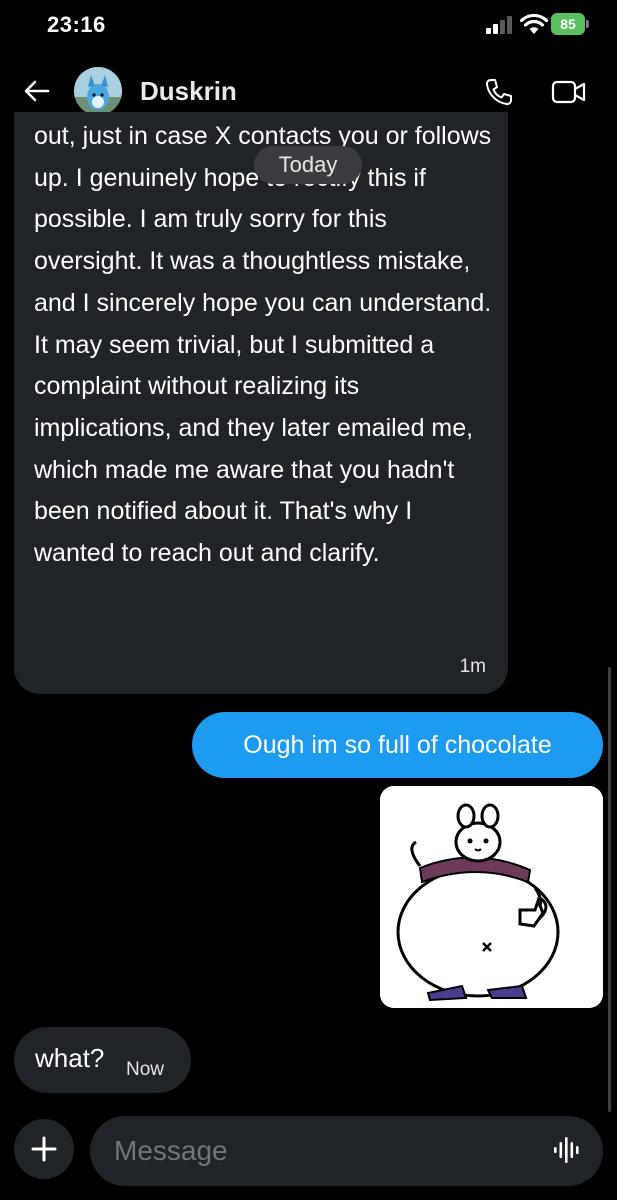 The height and width of the screenshot is (1200, 617). I want to click on signal-icon, so click(499, 25).